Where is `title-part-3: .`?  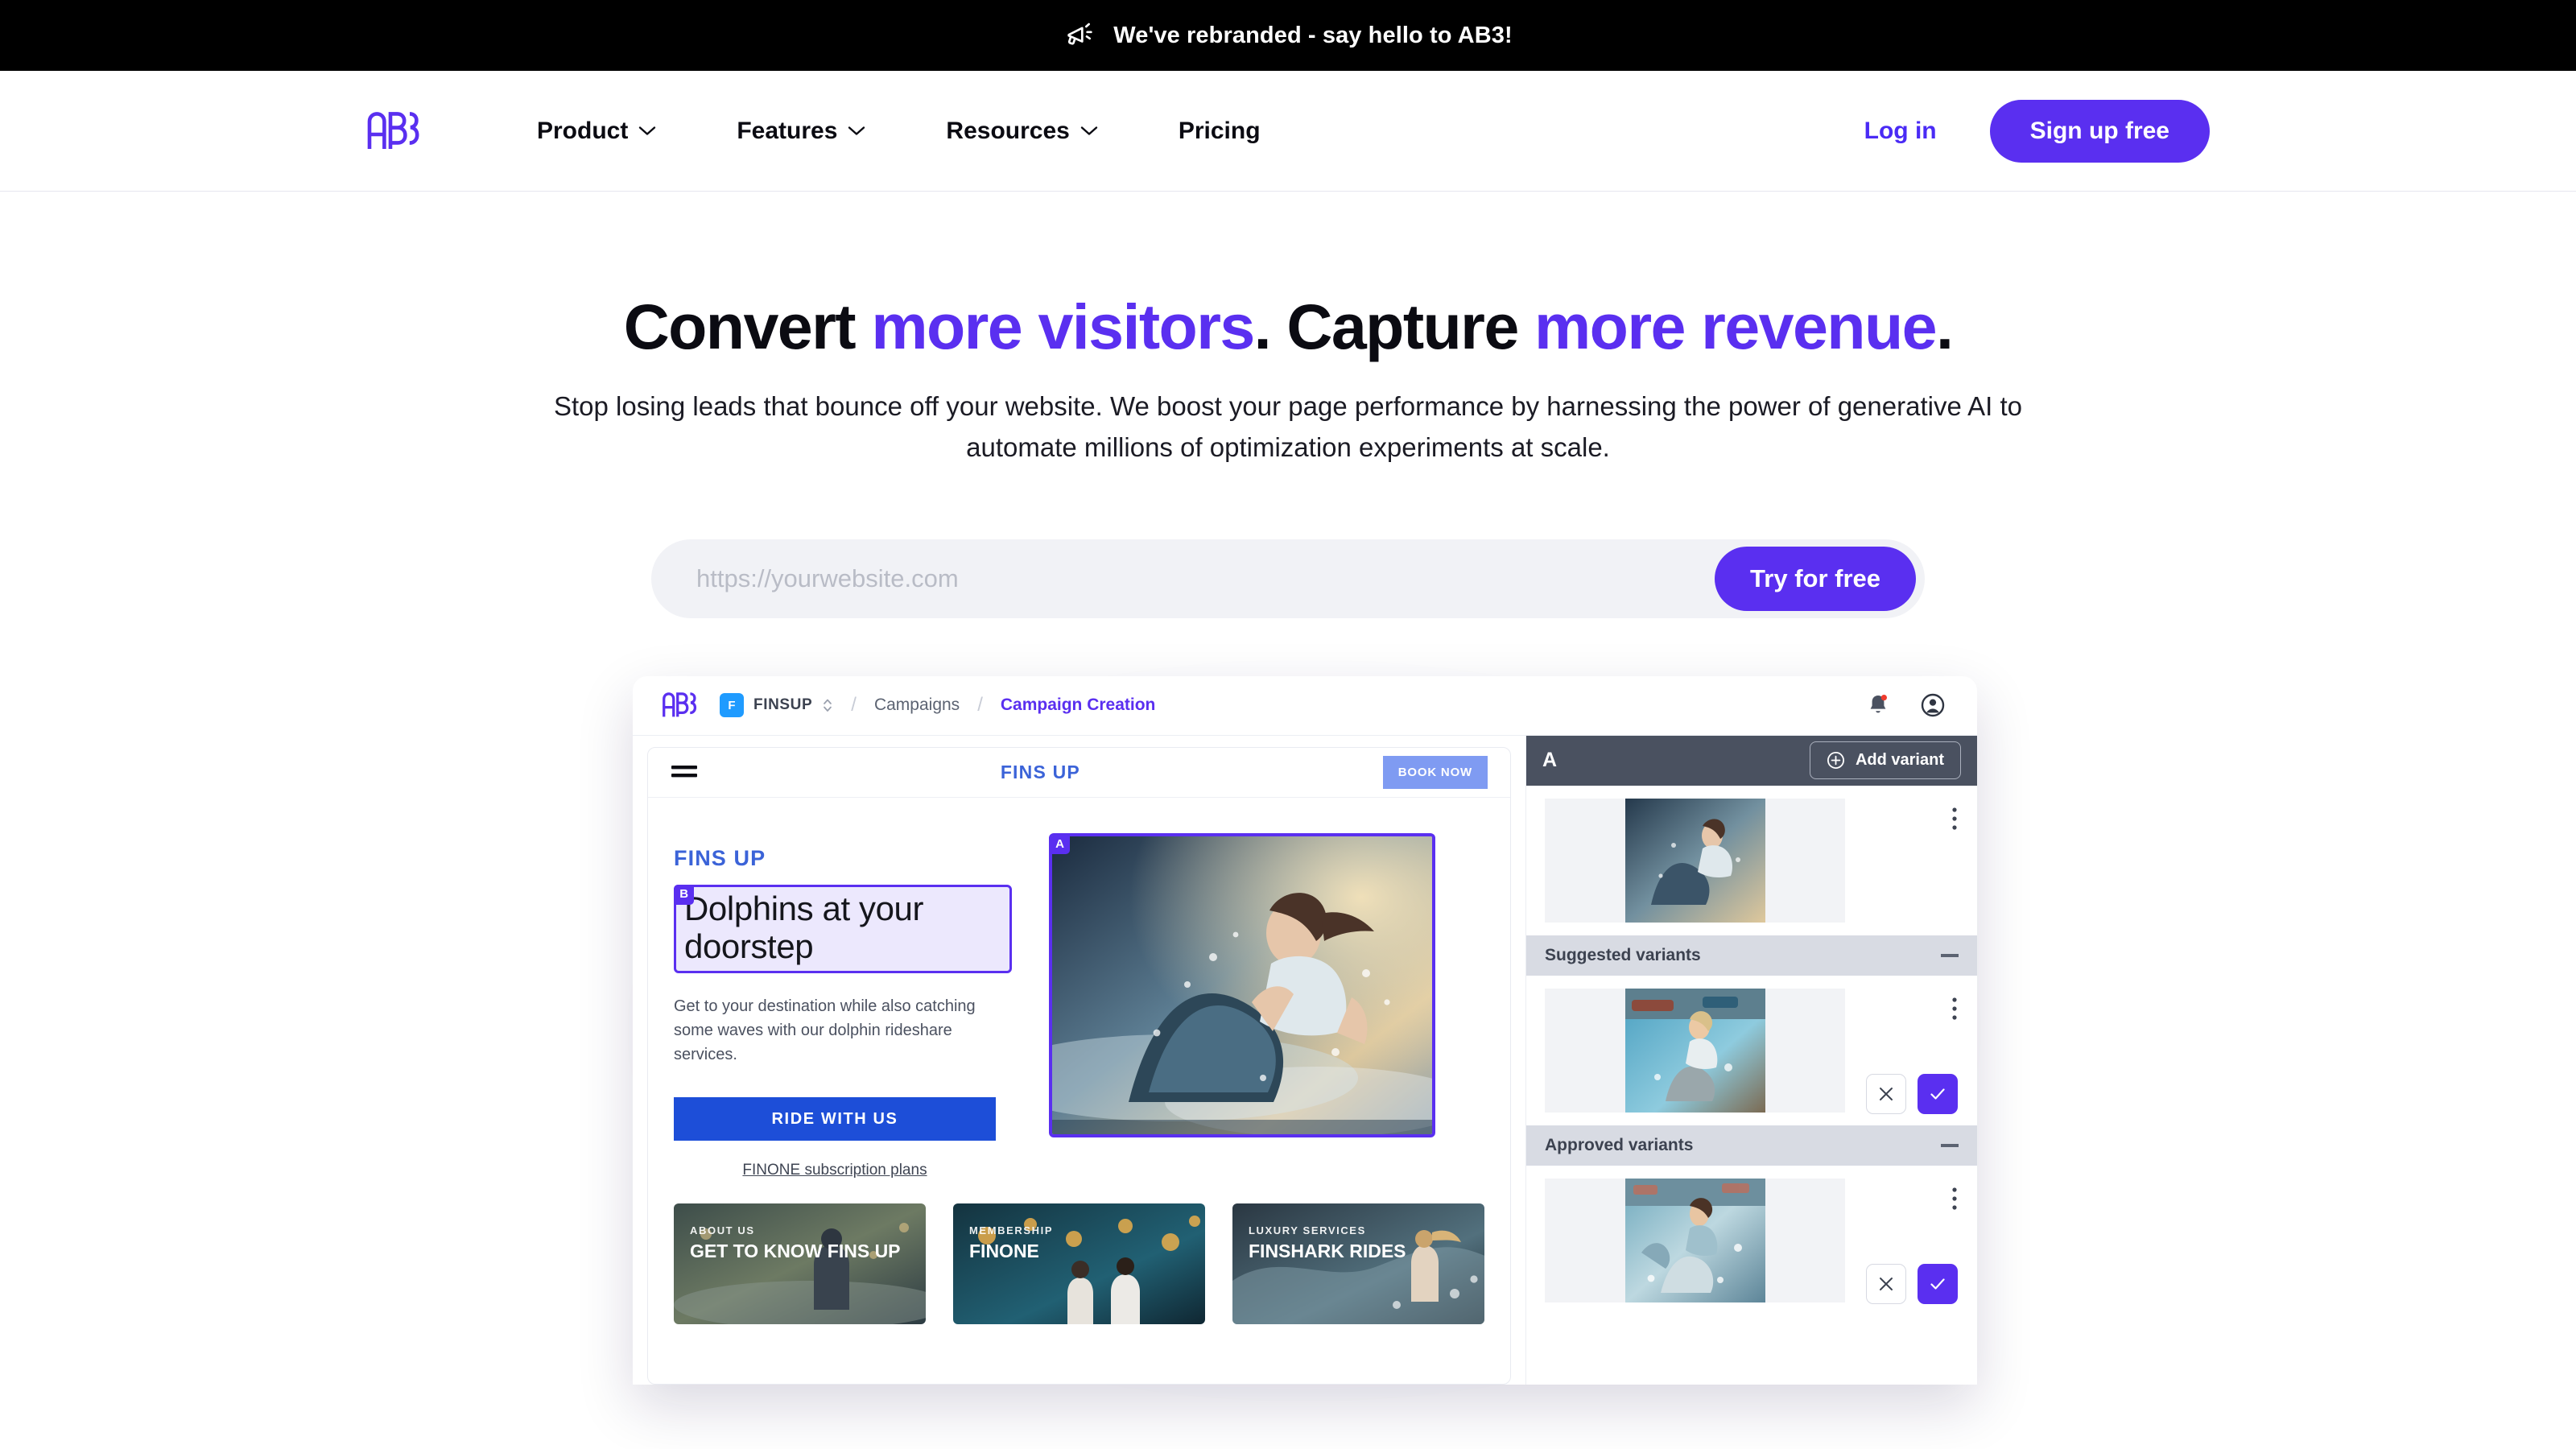
title-part-3: . is located at coordinates (1944, 326).